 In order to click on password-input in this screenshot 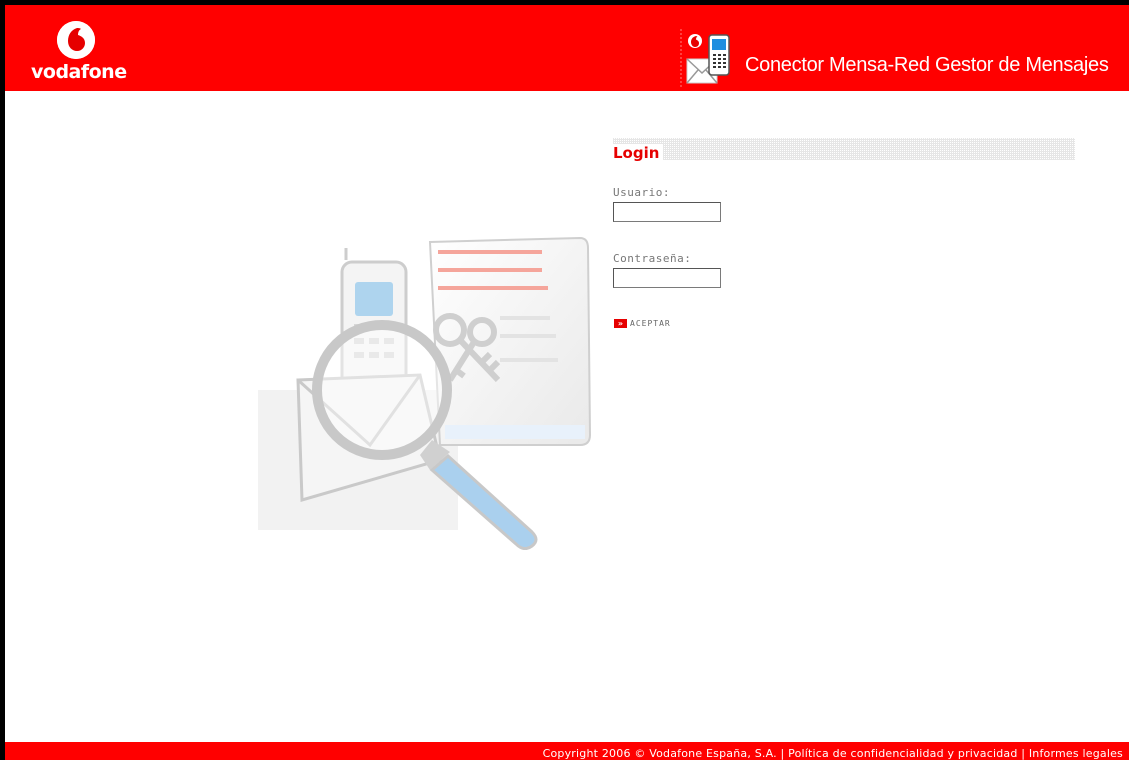, I will do `click(667, 278)`.